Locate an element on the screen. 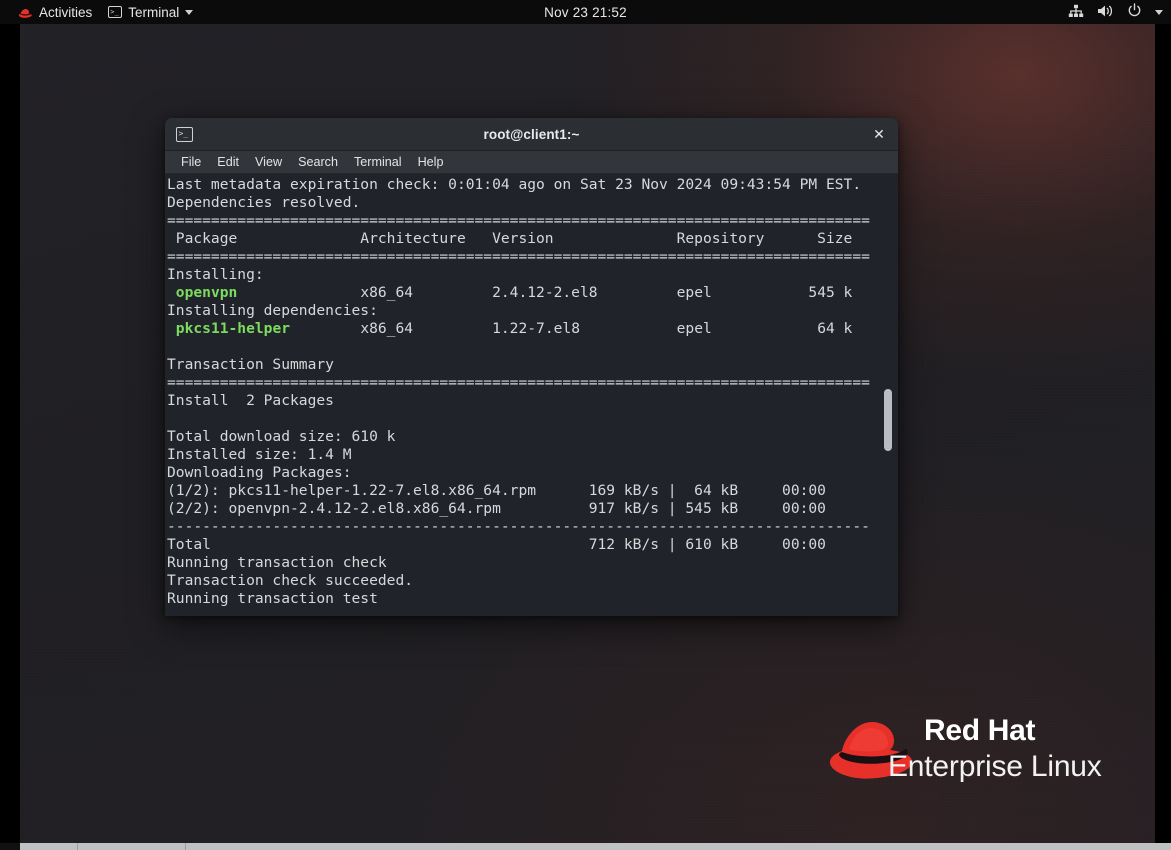 This screenshot has height=850, width=1171. terminal-line: Total 712 kB/s | 610 kB 00:00 is located at coordinates (496, 544).